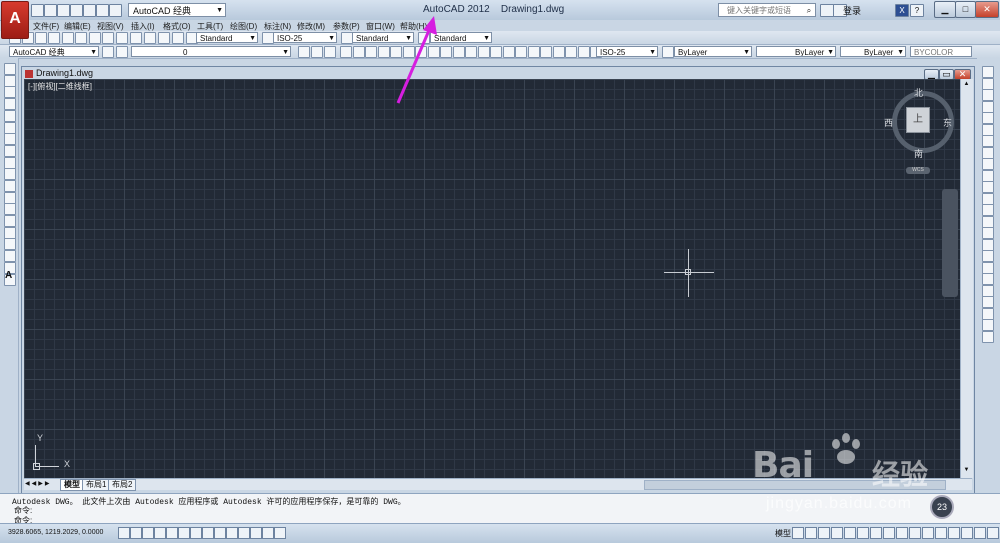 The width and height of the screenshot is (1000, 543). I want to click on vertical-scrollbar: ▲ ▼, so click(966, 278).